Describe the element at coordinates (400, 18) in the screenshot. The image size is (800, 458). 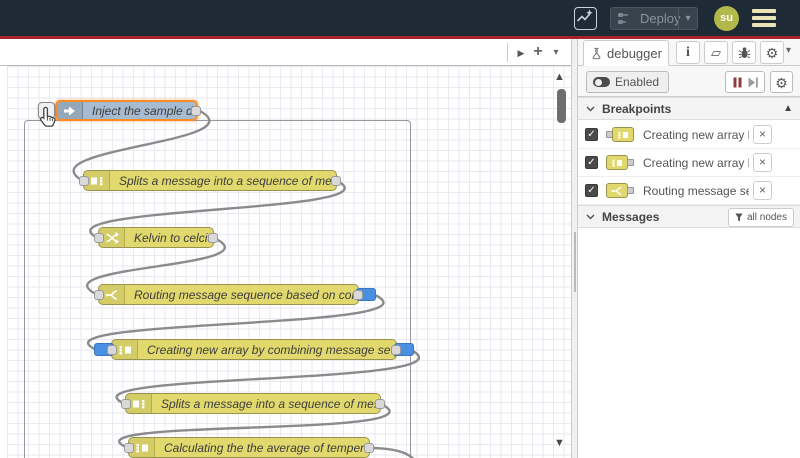
I see `header-bar: Deploy ▾ su` at that location.